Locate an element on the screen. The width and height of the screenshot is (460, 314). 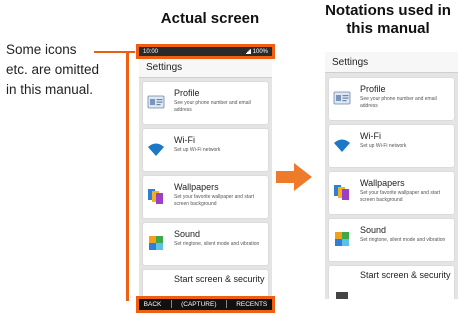
actual-screen-title: Actual screen is located at coordinates (210, 18).